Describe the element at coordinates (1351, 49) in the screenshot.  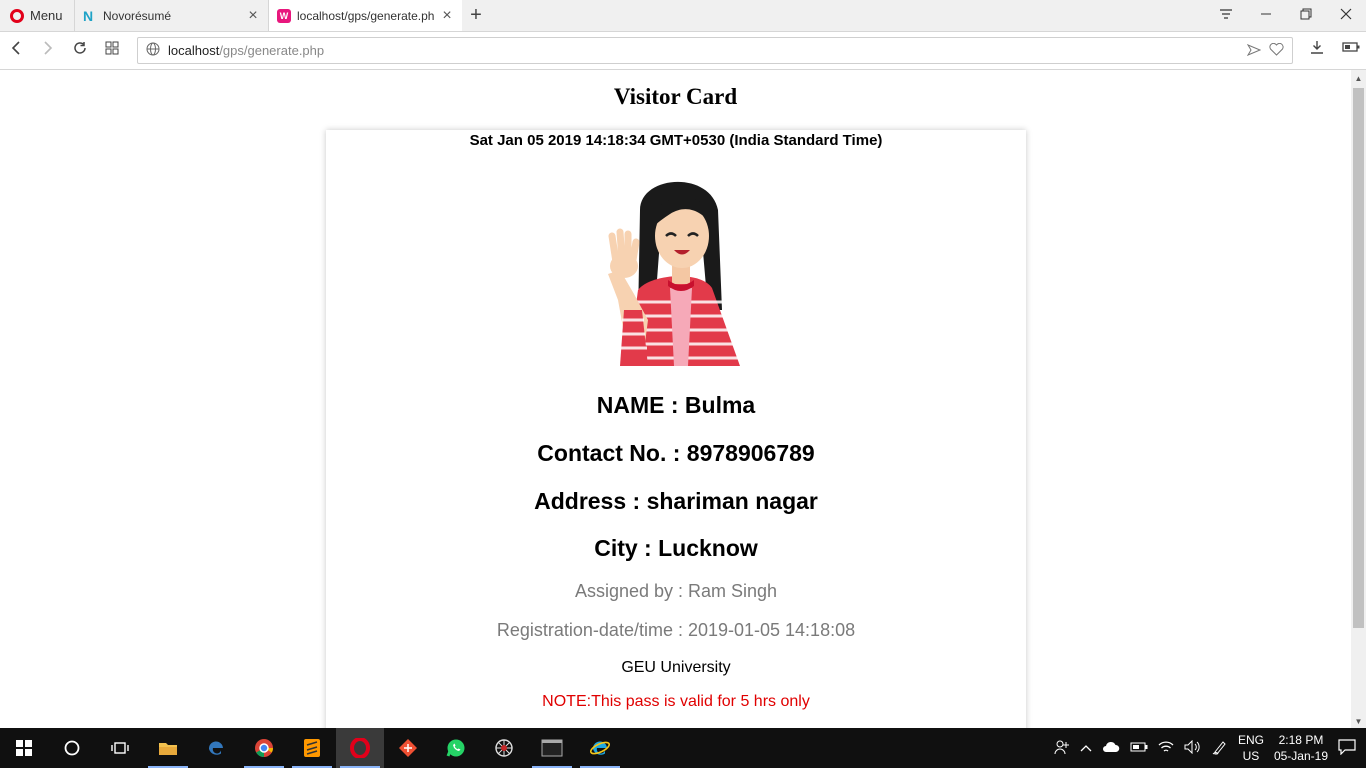
I see `battery-saver-icon` at that location.